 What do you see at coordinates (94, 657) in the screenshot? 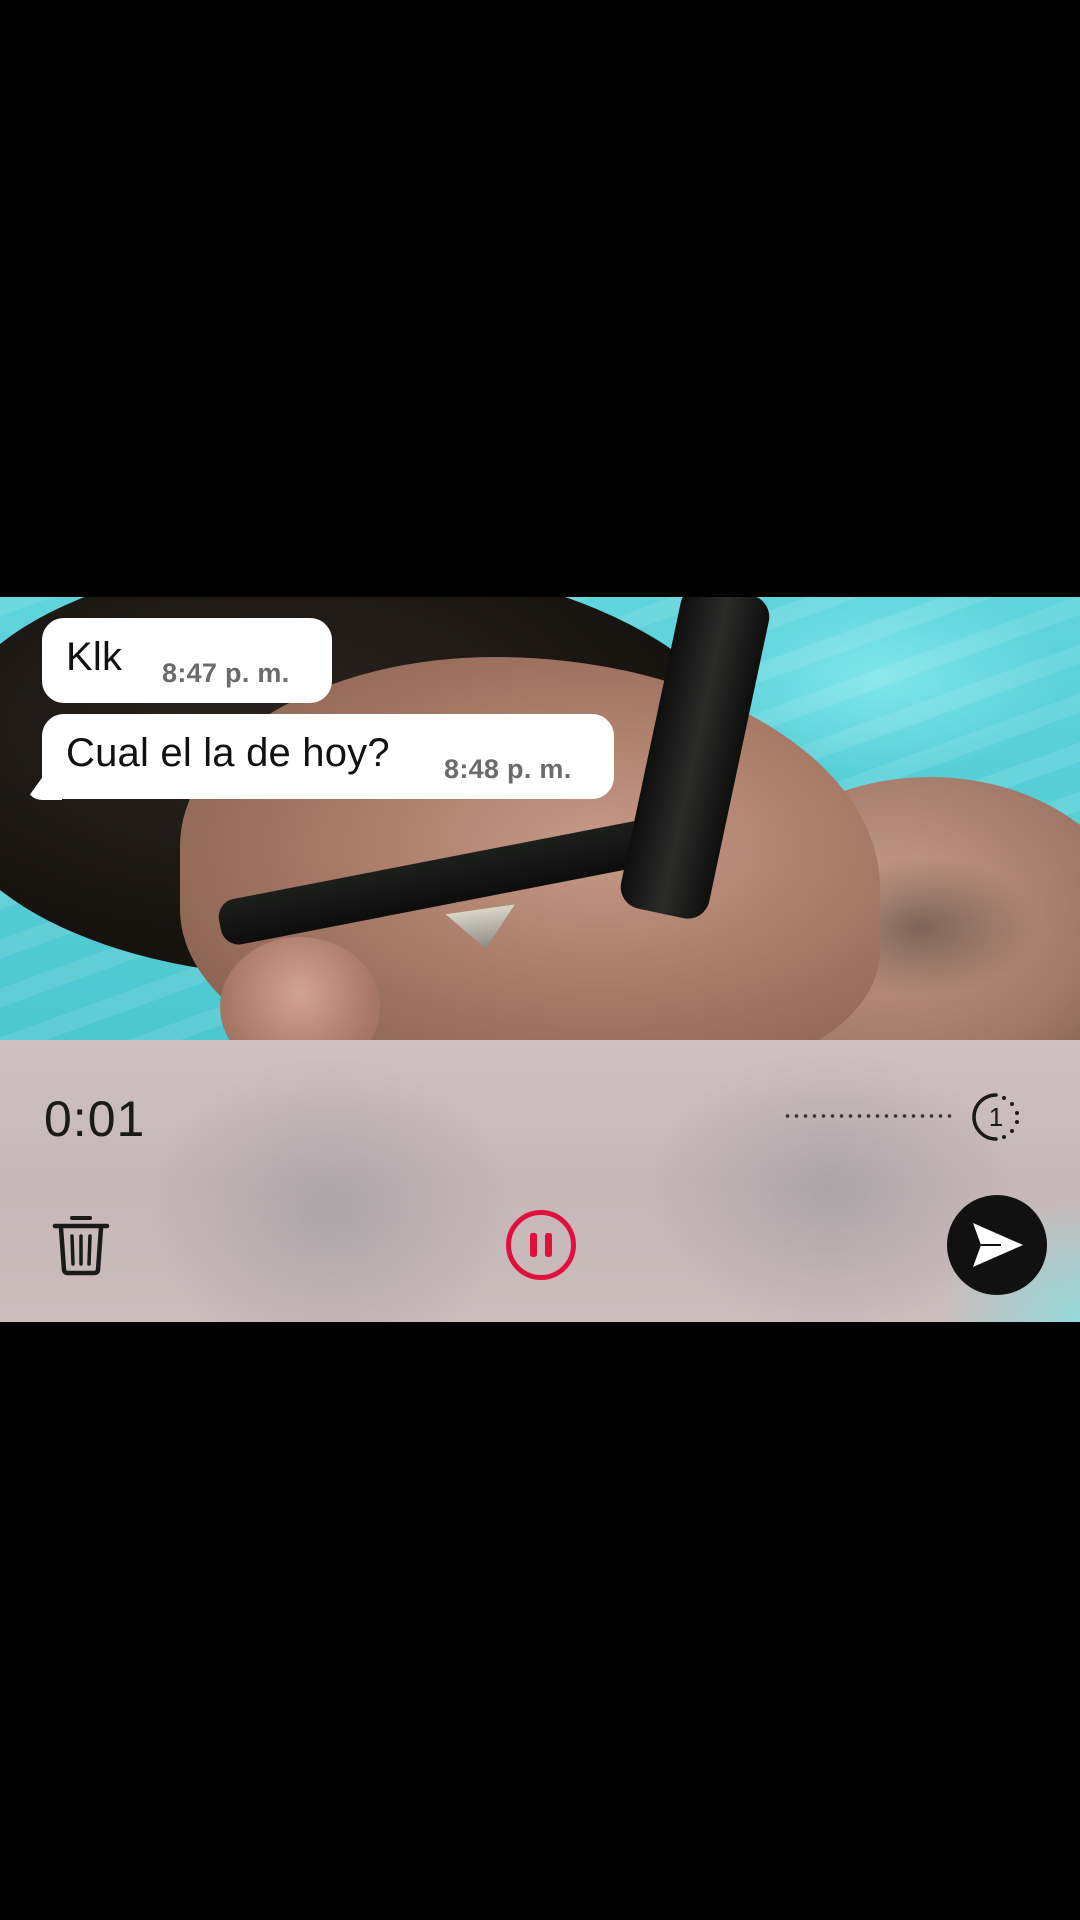
I see `message-text: Klk` at bounding box center [94, 657].